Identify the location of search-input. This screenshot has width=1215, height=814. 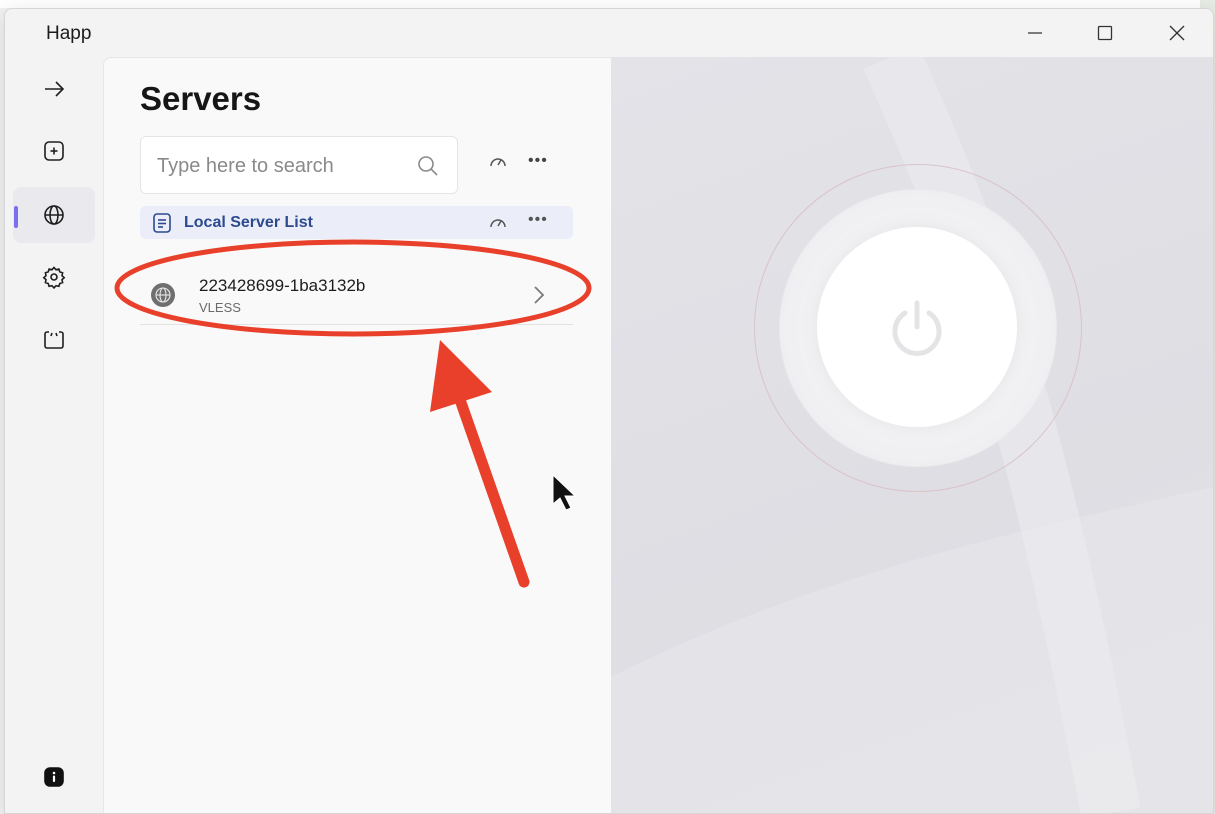
(280, 166).